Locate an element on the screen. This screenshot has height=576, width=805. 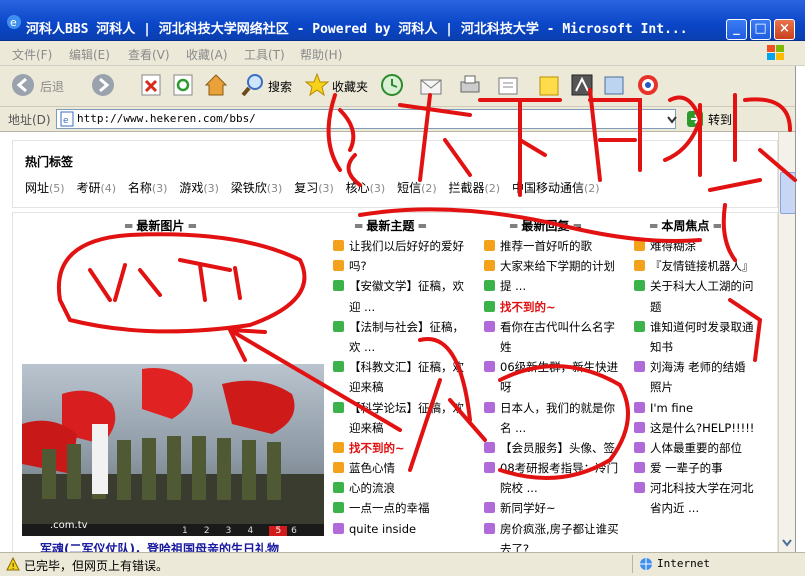
list-item: 谁知道何时发录取通 is located at coordinates (699, 327).